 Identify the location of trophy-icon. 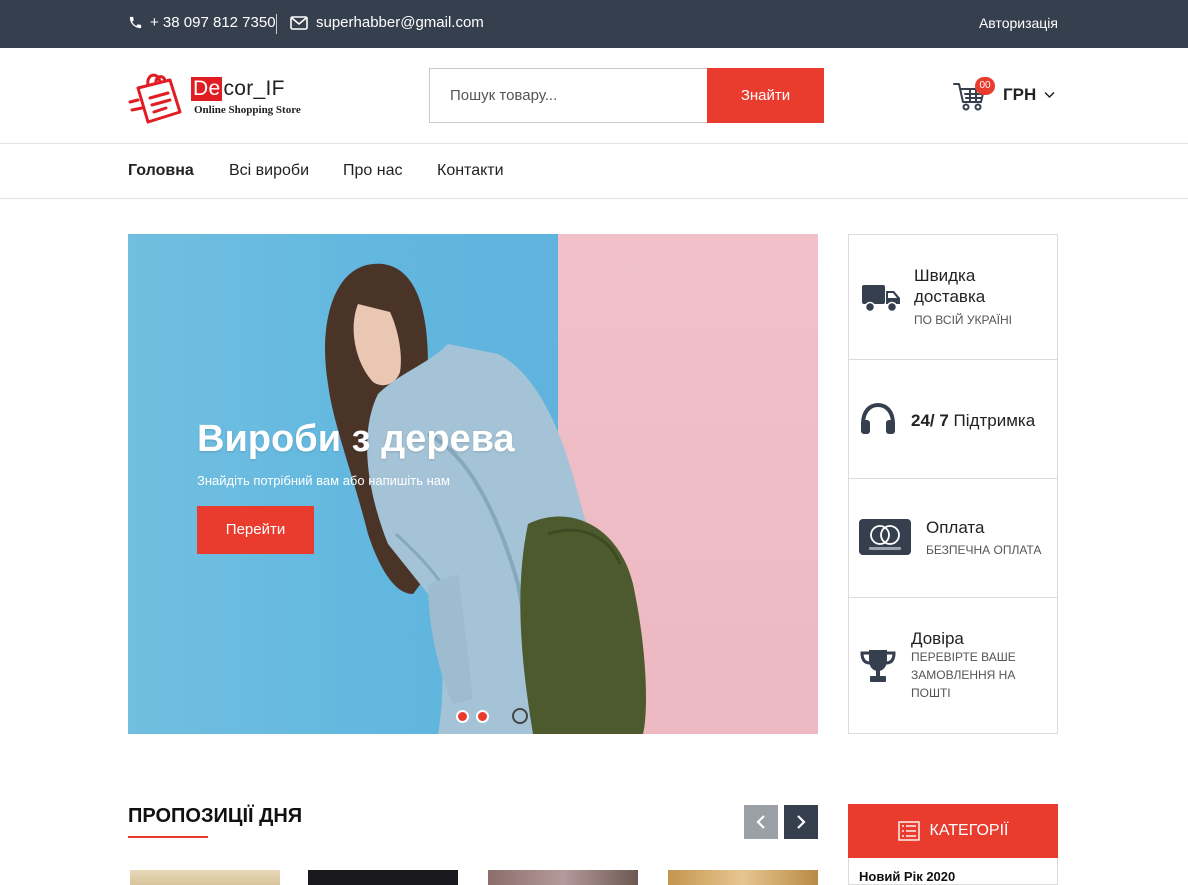
(878, 666).